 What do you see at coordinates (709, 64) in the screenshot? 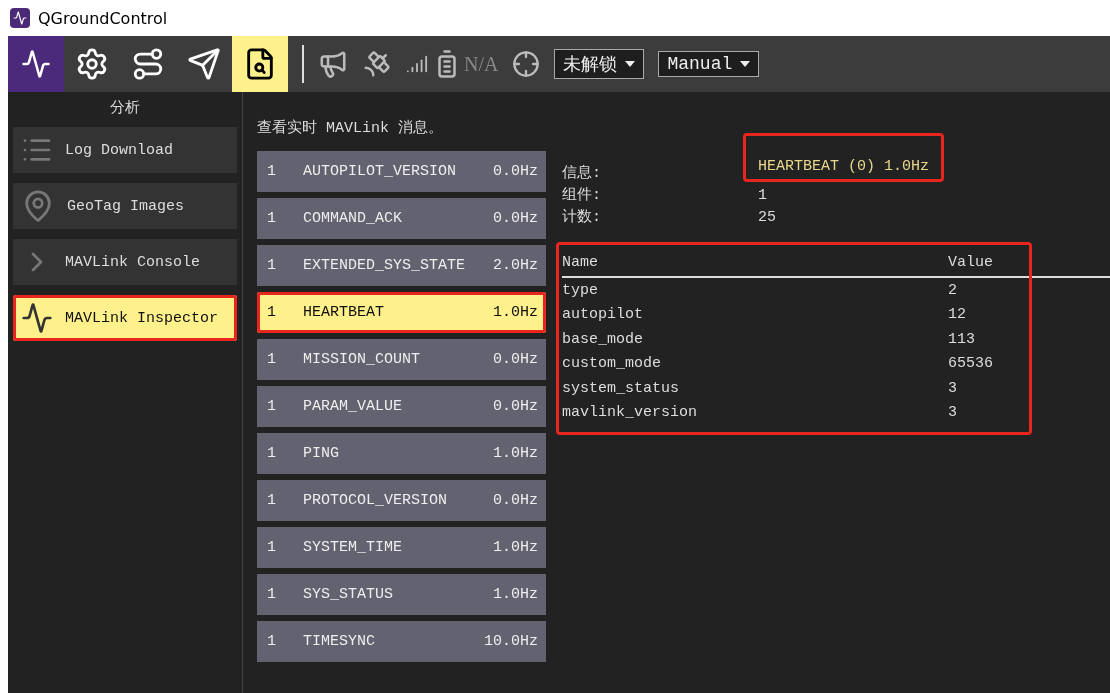
I see `flight-mode-dropdown: Manual` at bounding box center [709, 64].